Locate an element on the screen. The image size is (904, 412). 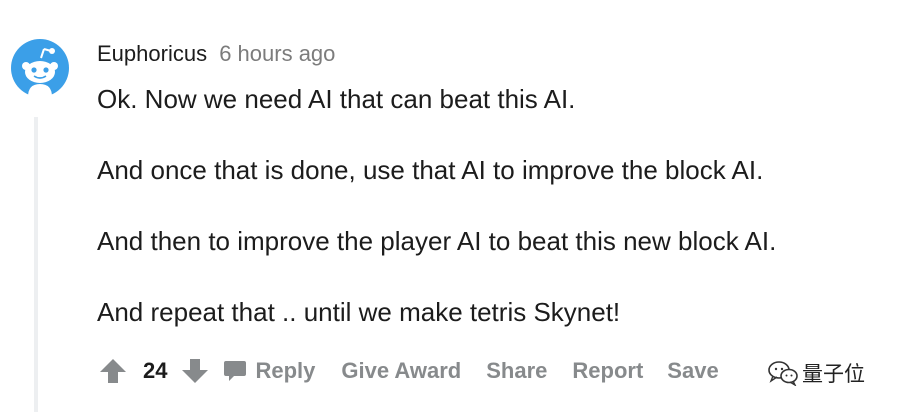
reply-button: Reply is located at coordinates (269, 371).